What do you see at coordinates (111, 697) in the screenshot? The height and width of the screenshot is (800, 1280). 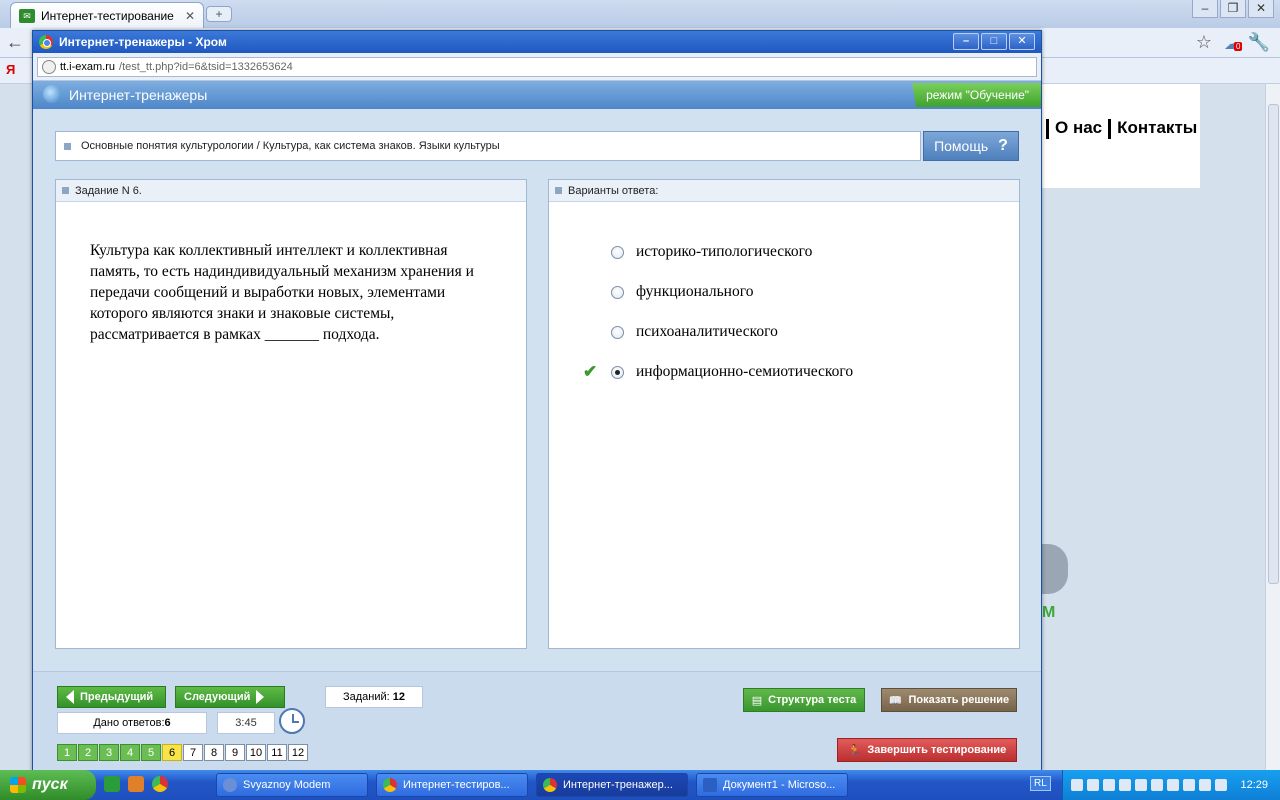 I see `previous-button: Предыдущий` at bounding box center [111, 697].